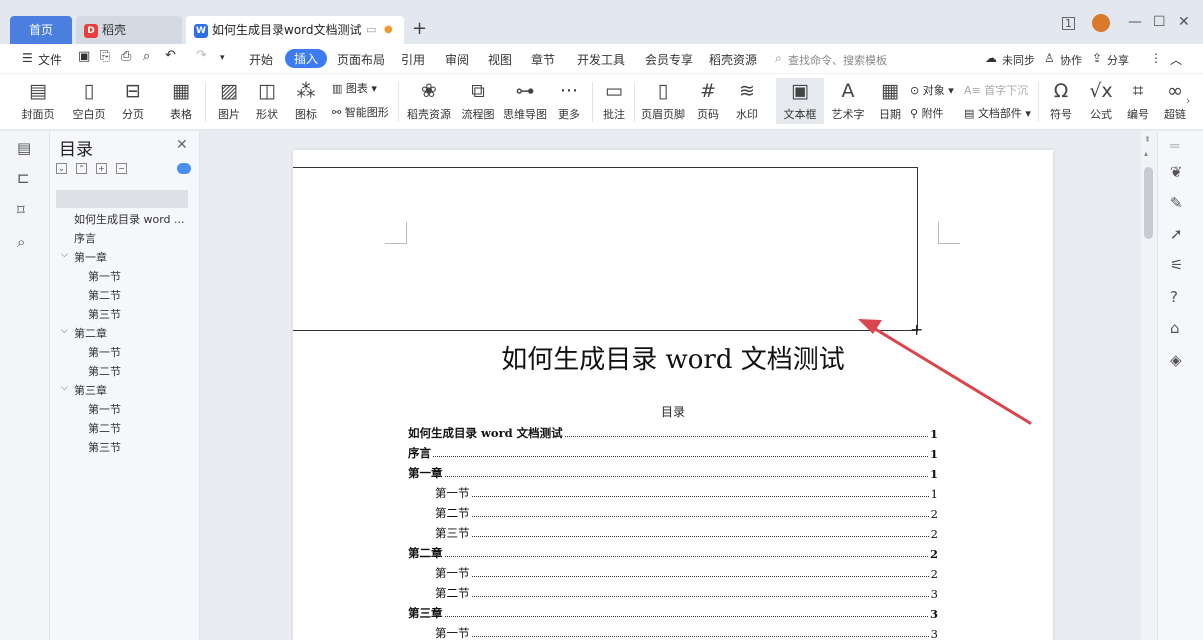  I want to click on backup-icon: ⌂, so click(1175, 328).